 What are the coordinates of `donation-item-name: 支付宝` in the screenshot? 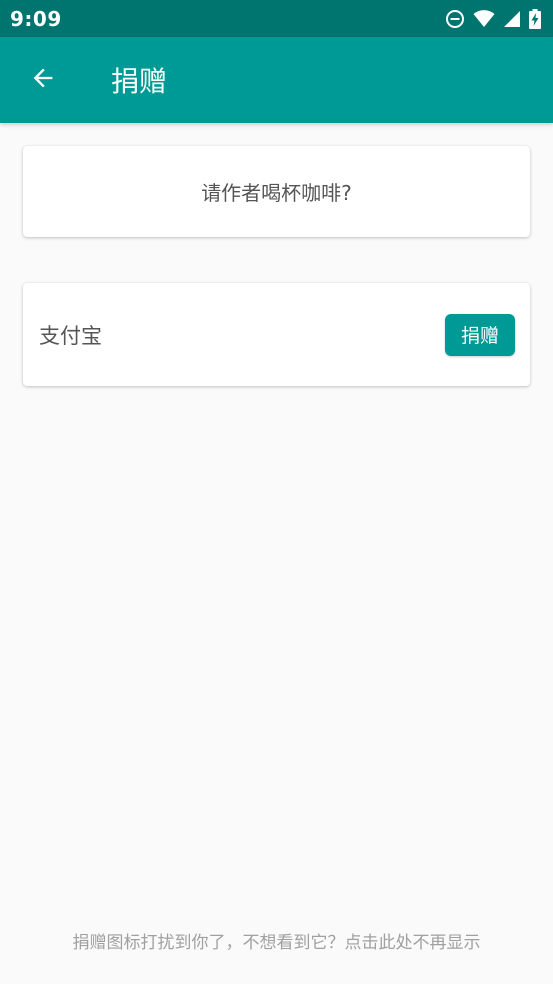 It's located at (70, 335).